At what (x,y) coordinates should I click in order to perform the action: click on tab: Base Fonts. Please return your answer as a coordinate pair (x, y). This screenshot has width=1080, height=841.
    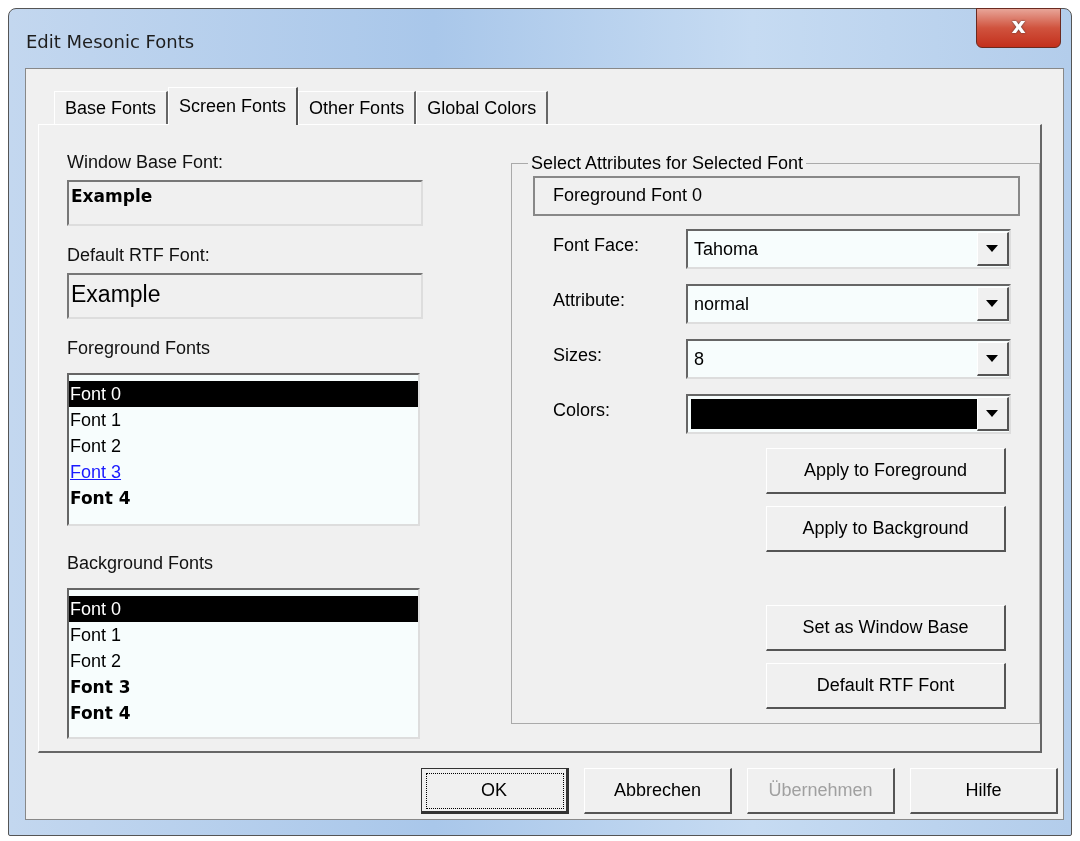
    Looking at the image, I should click on (111, 107).